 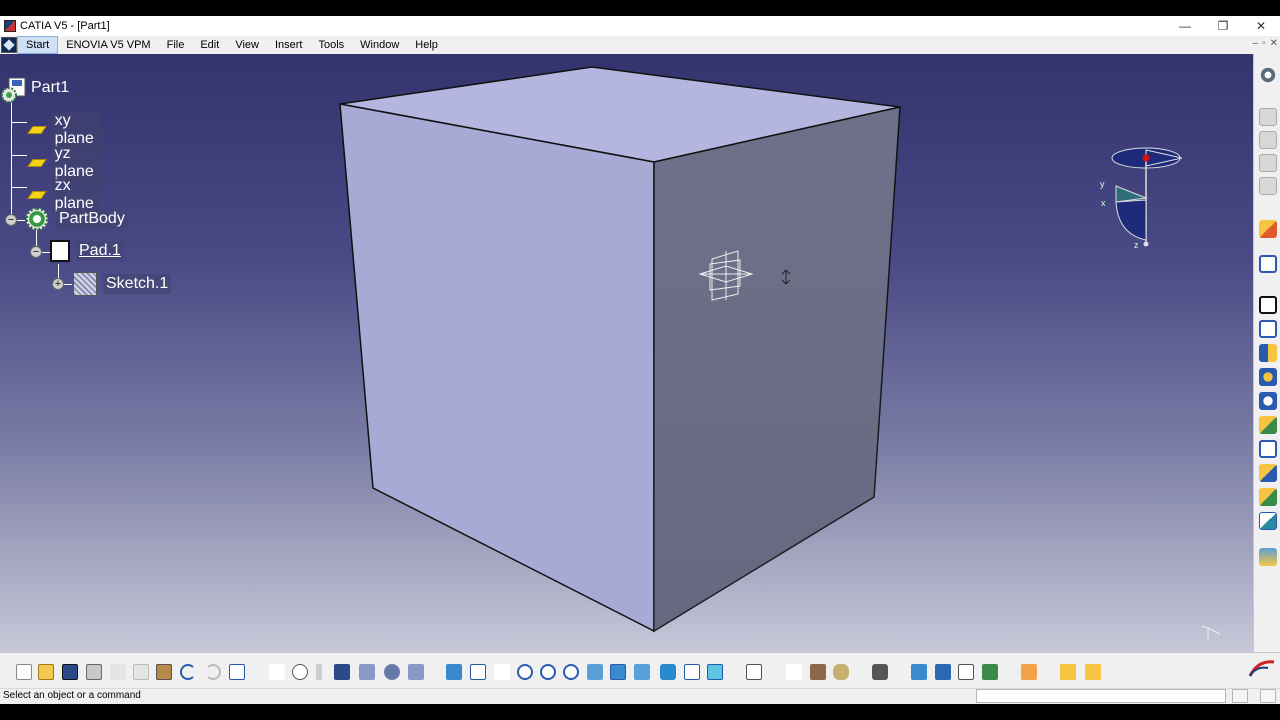 What do you see at coordinates (754, 672) in the screenshot?
I see `update-icon` at bounding box center [754, 672].